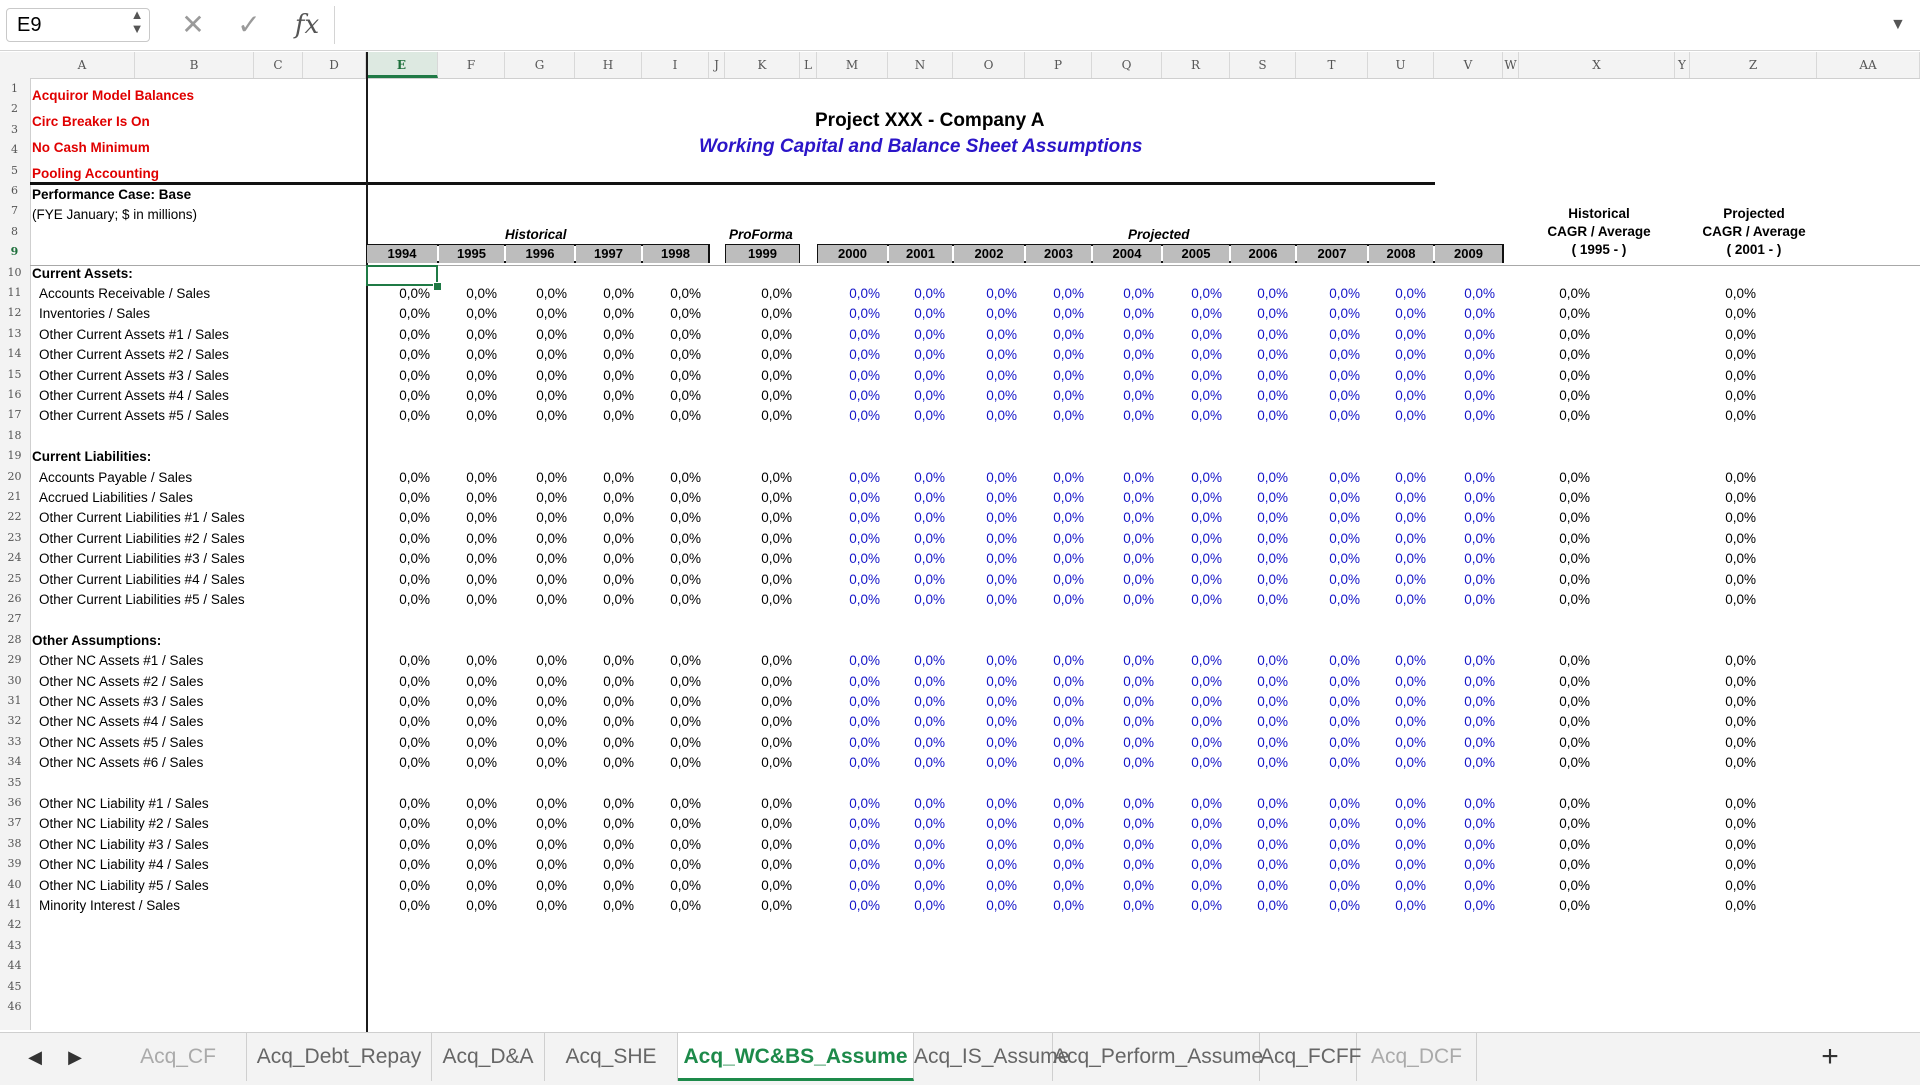 This screenshot has height=1085, width=1920. What do you see at coordinates (717, 65) in the screenshot?
I see `column-header-j: J` at bounding box center [717, 65].